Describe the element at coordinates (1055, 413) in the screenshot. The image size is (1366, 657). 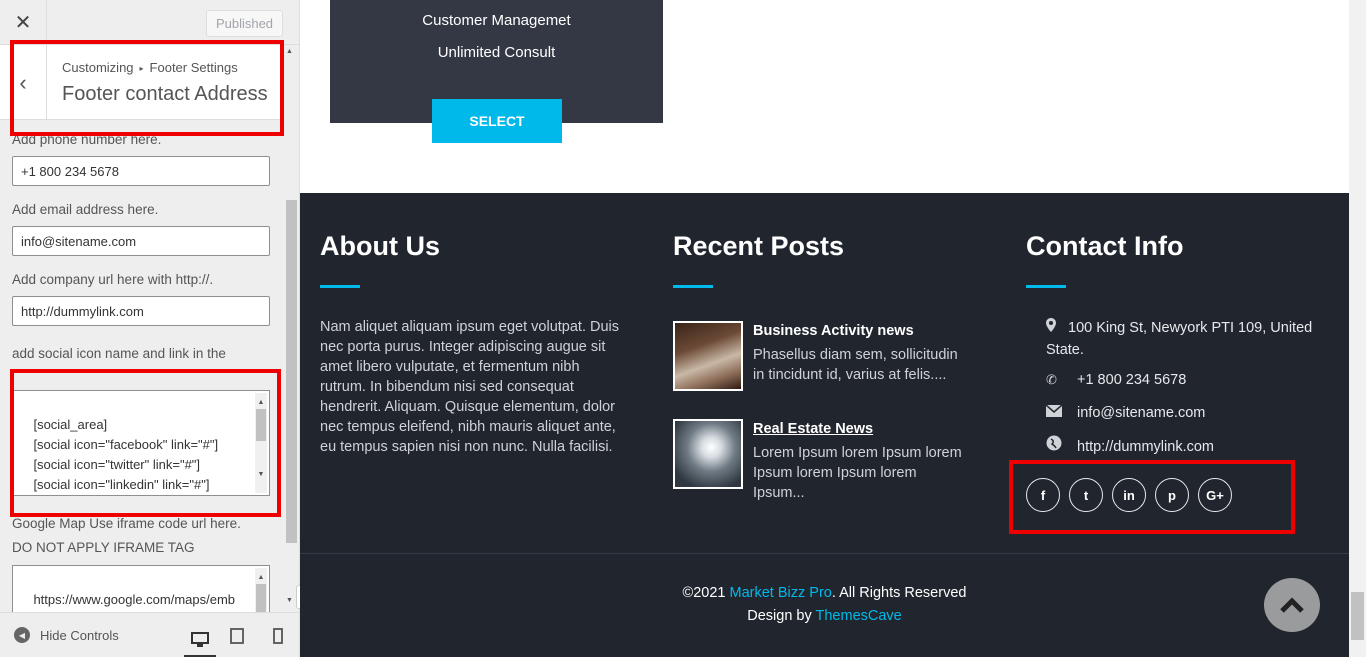
I see `envelope-icon` at that location.